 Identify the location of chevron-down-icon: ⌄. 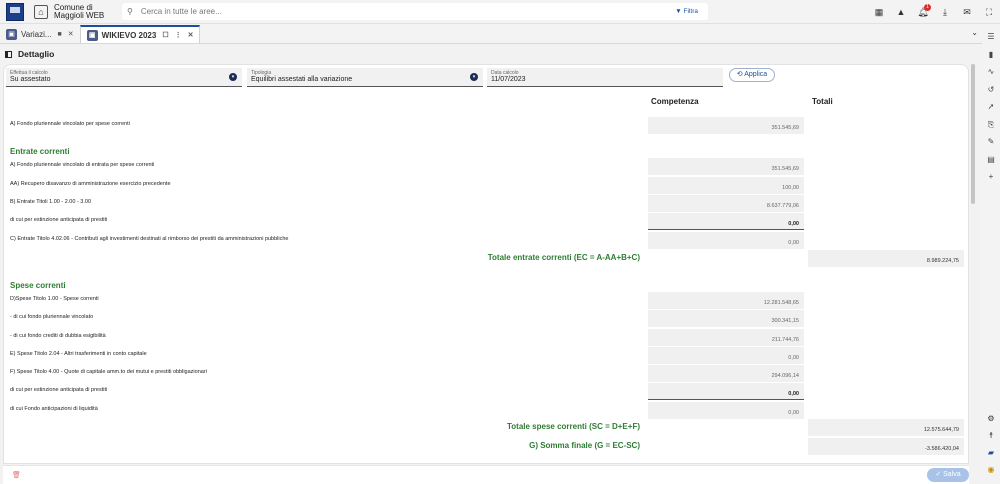
(974, 32).